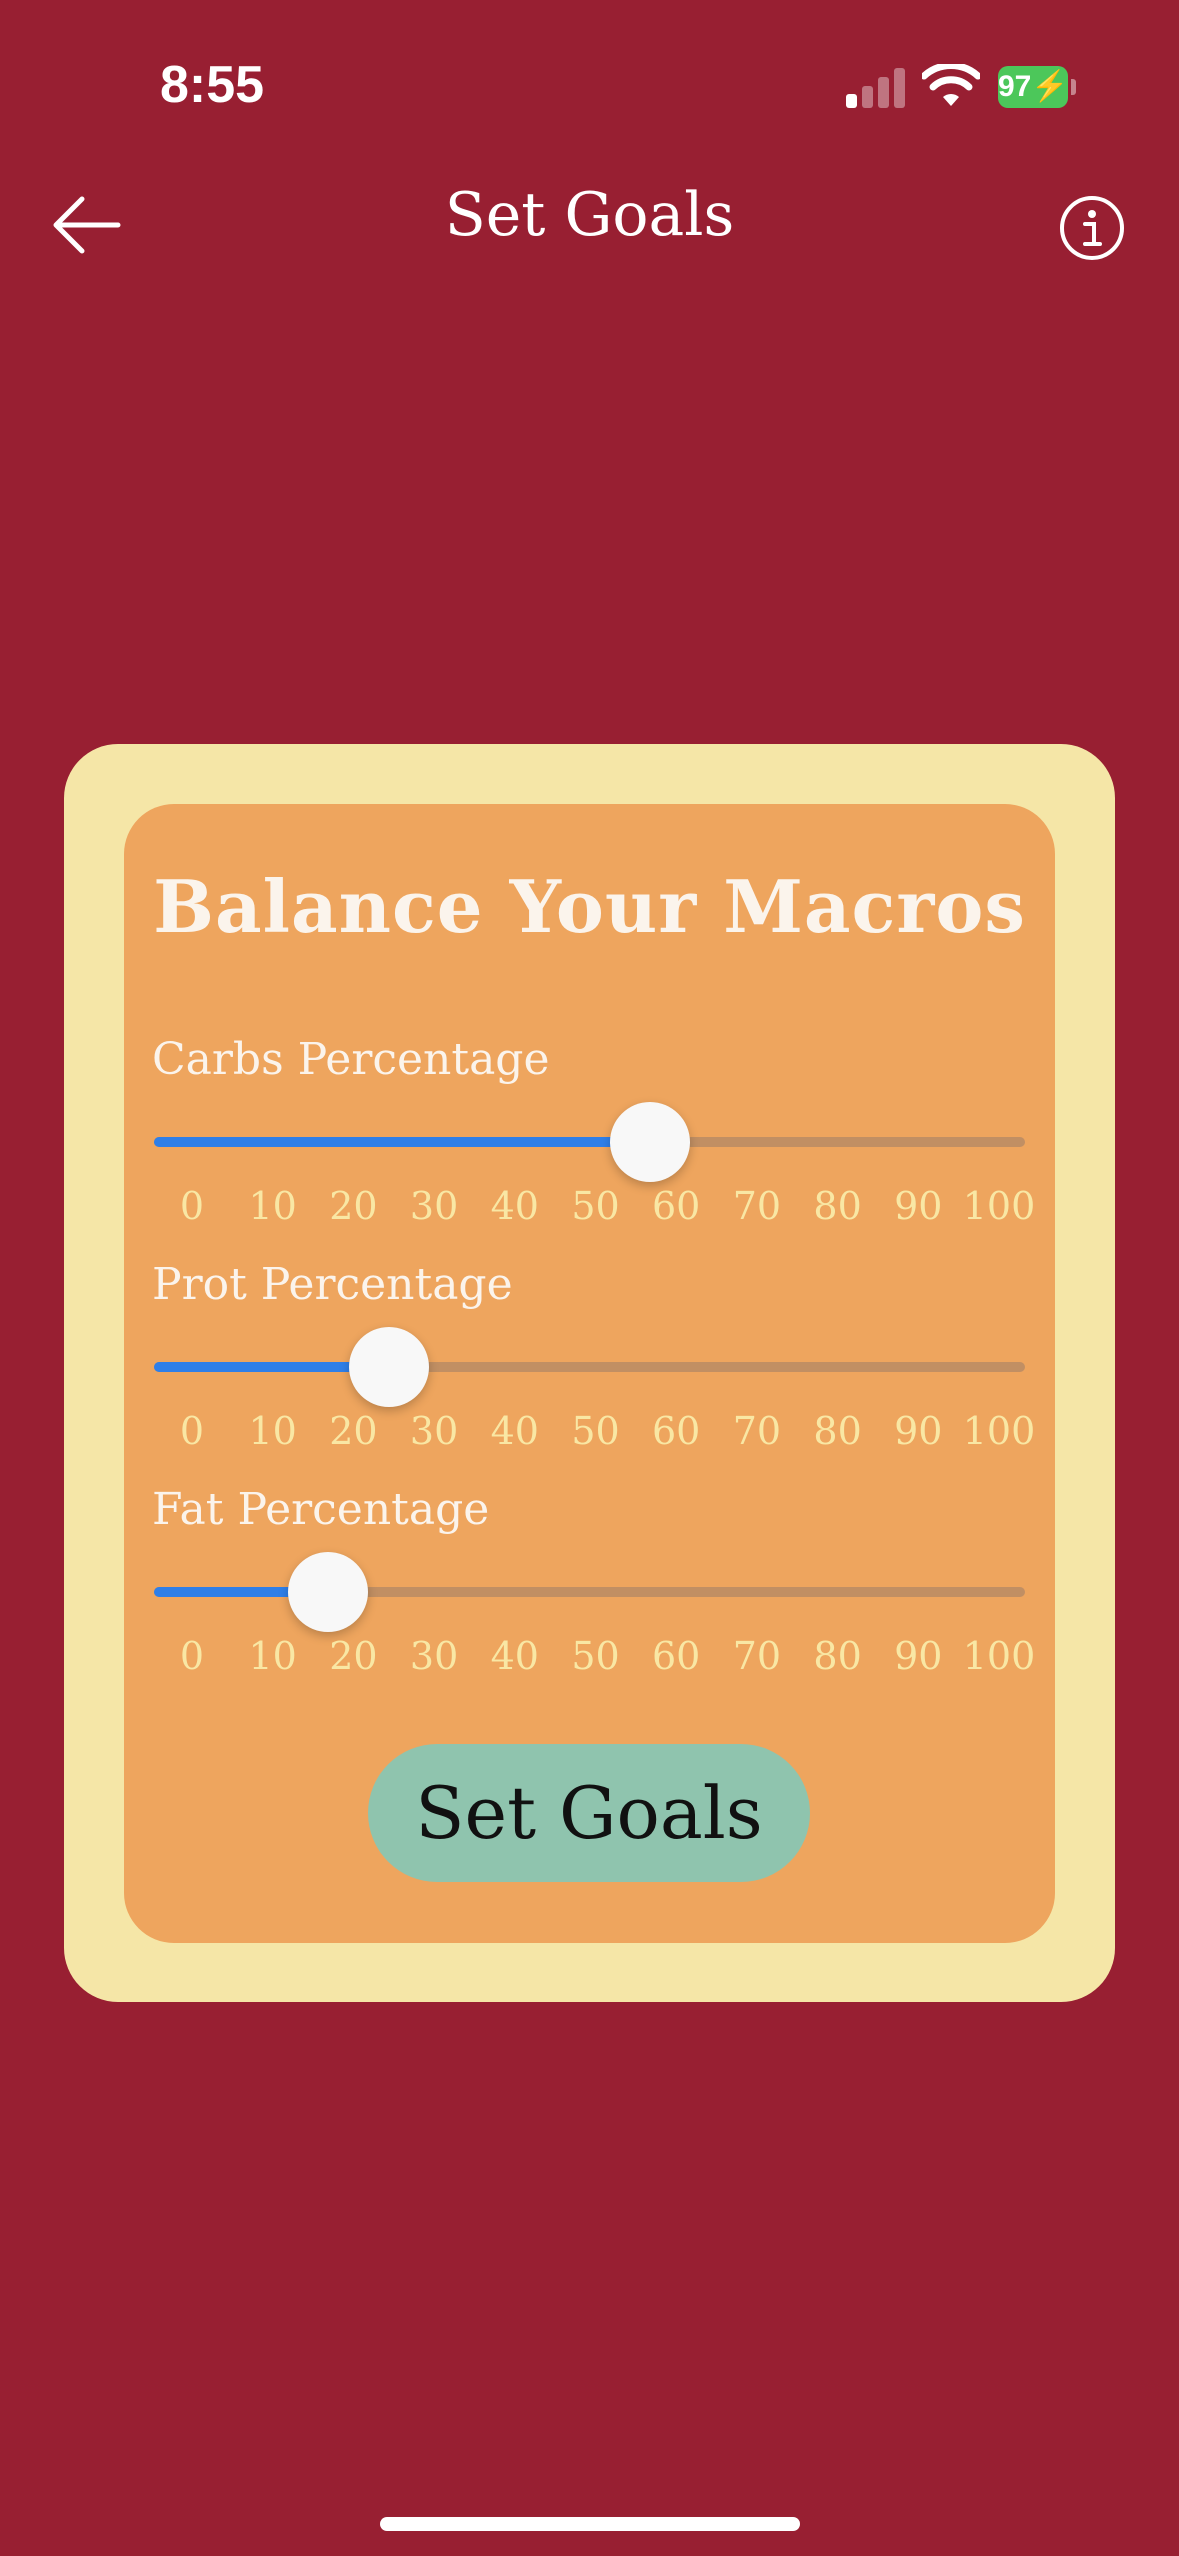 This screenshot has width=1179, height=2556. What do you see at coordinates (1015, 86) in the screenshot?
I see `battery-level: 97` at bounding box center [1015, 86].